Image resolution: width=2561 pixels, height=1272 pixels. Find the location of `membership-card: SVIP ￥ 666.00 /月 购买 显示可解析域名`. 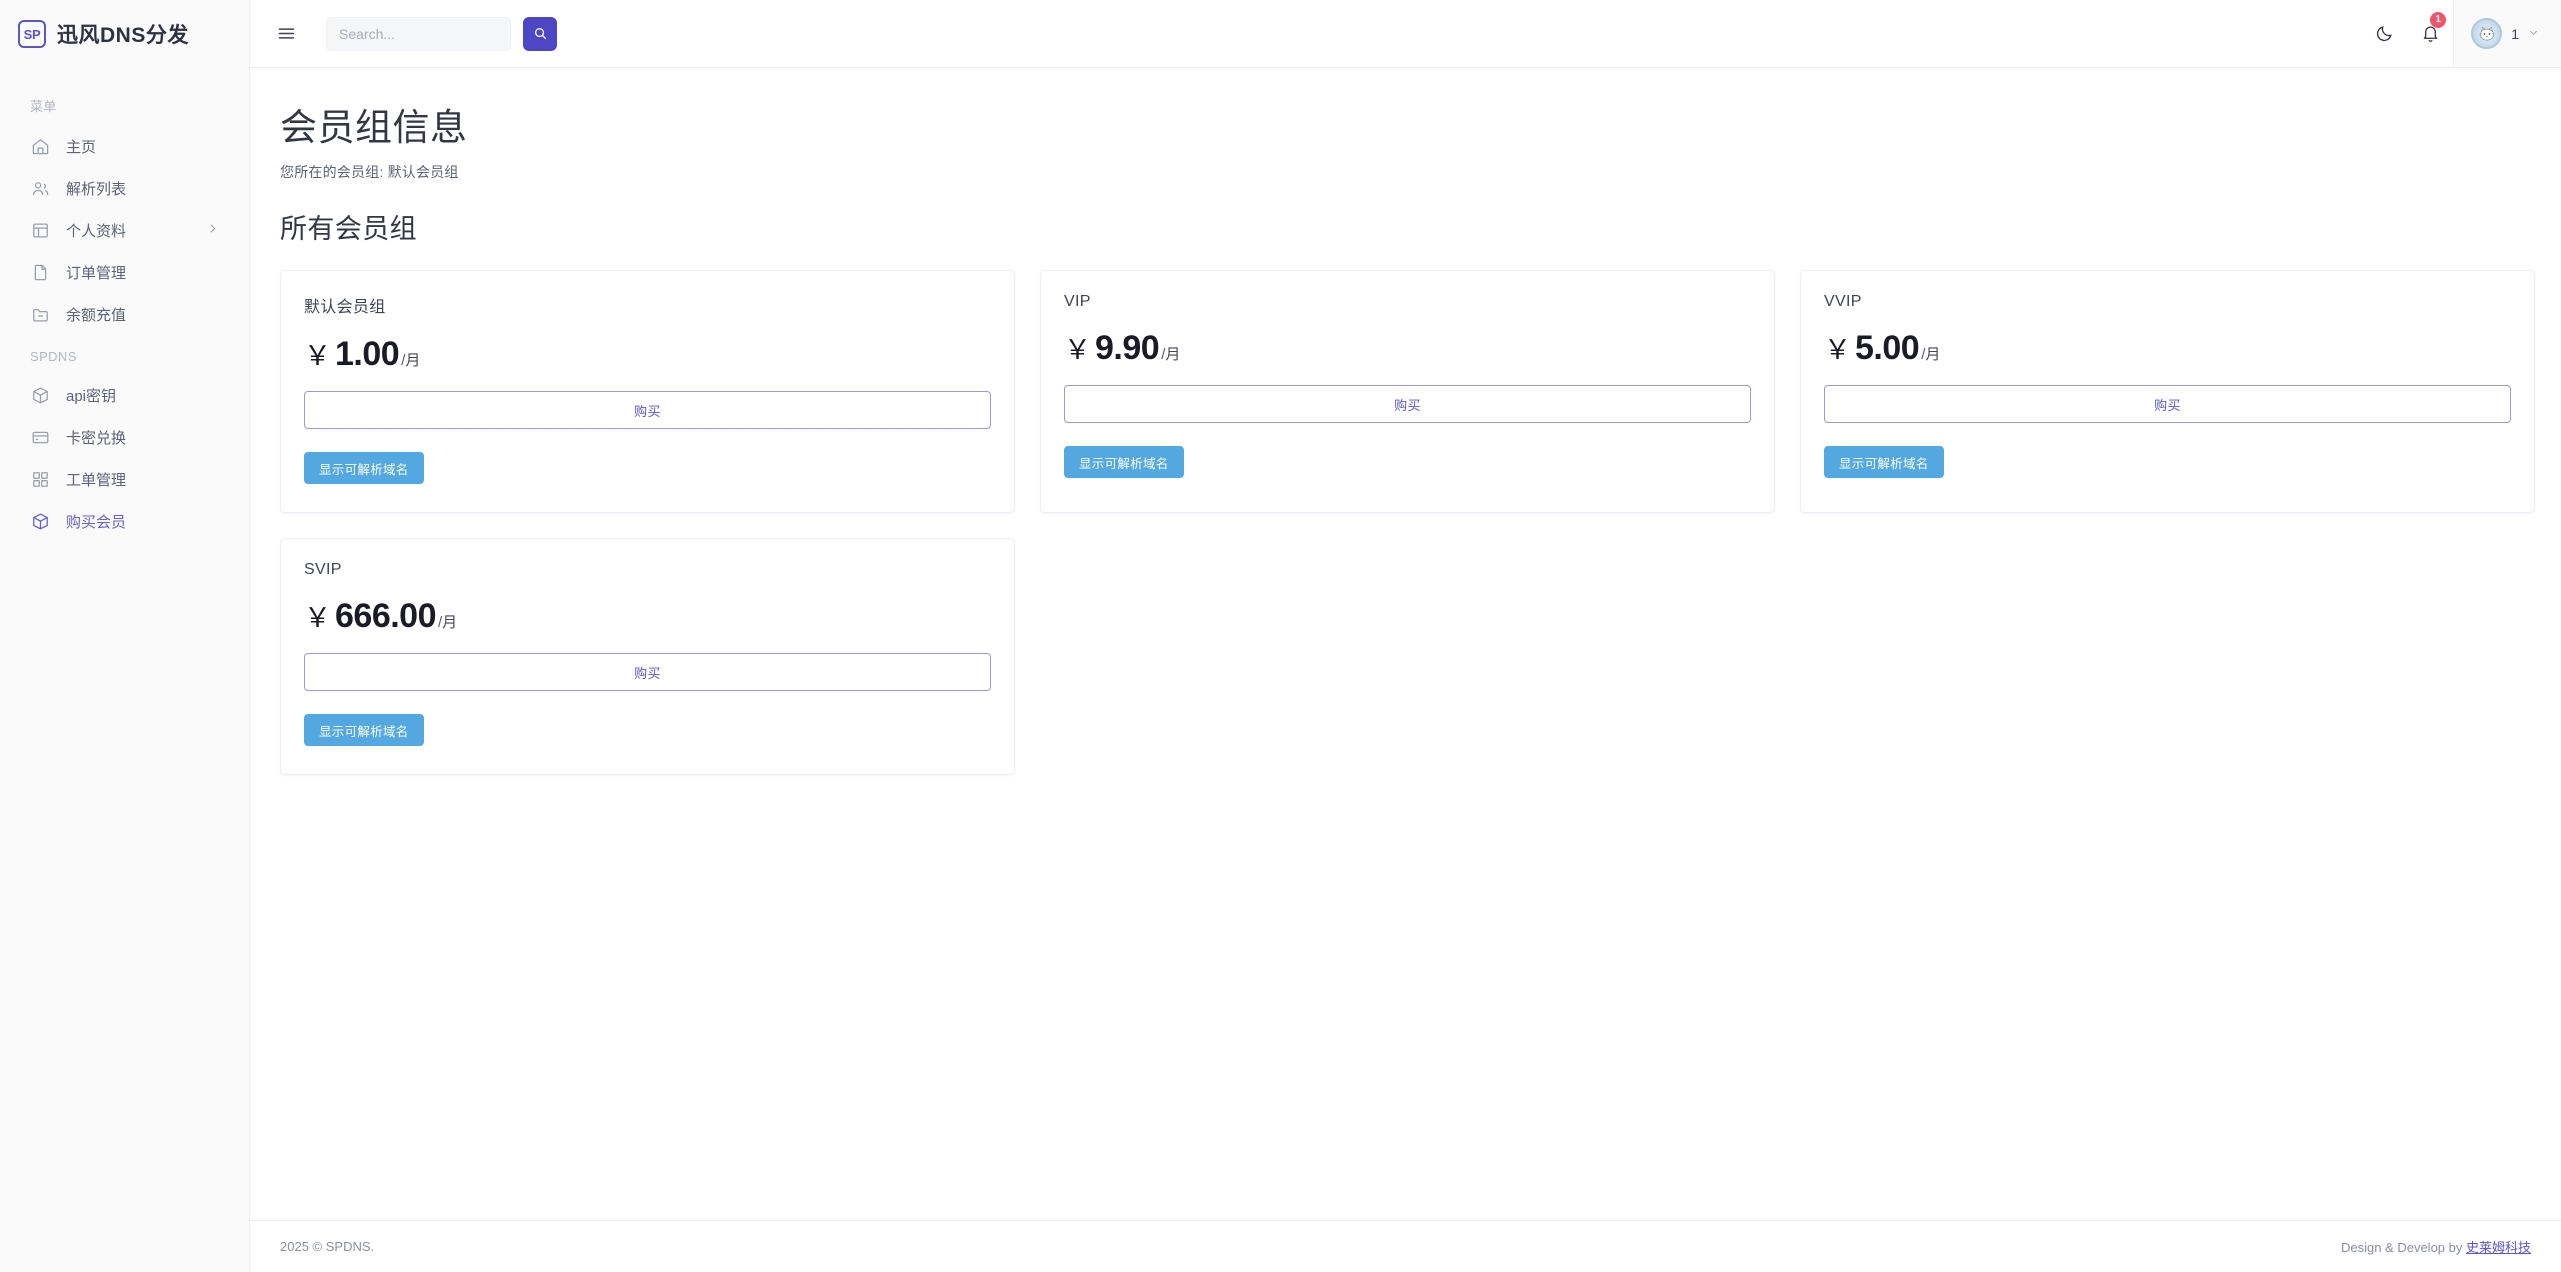

membership-card: SVIP ￥ 666.00 /月 购买 显示可解析域名 is located at coordinates (647, 657).